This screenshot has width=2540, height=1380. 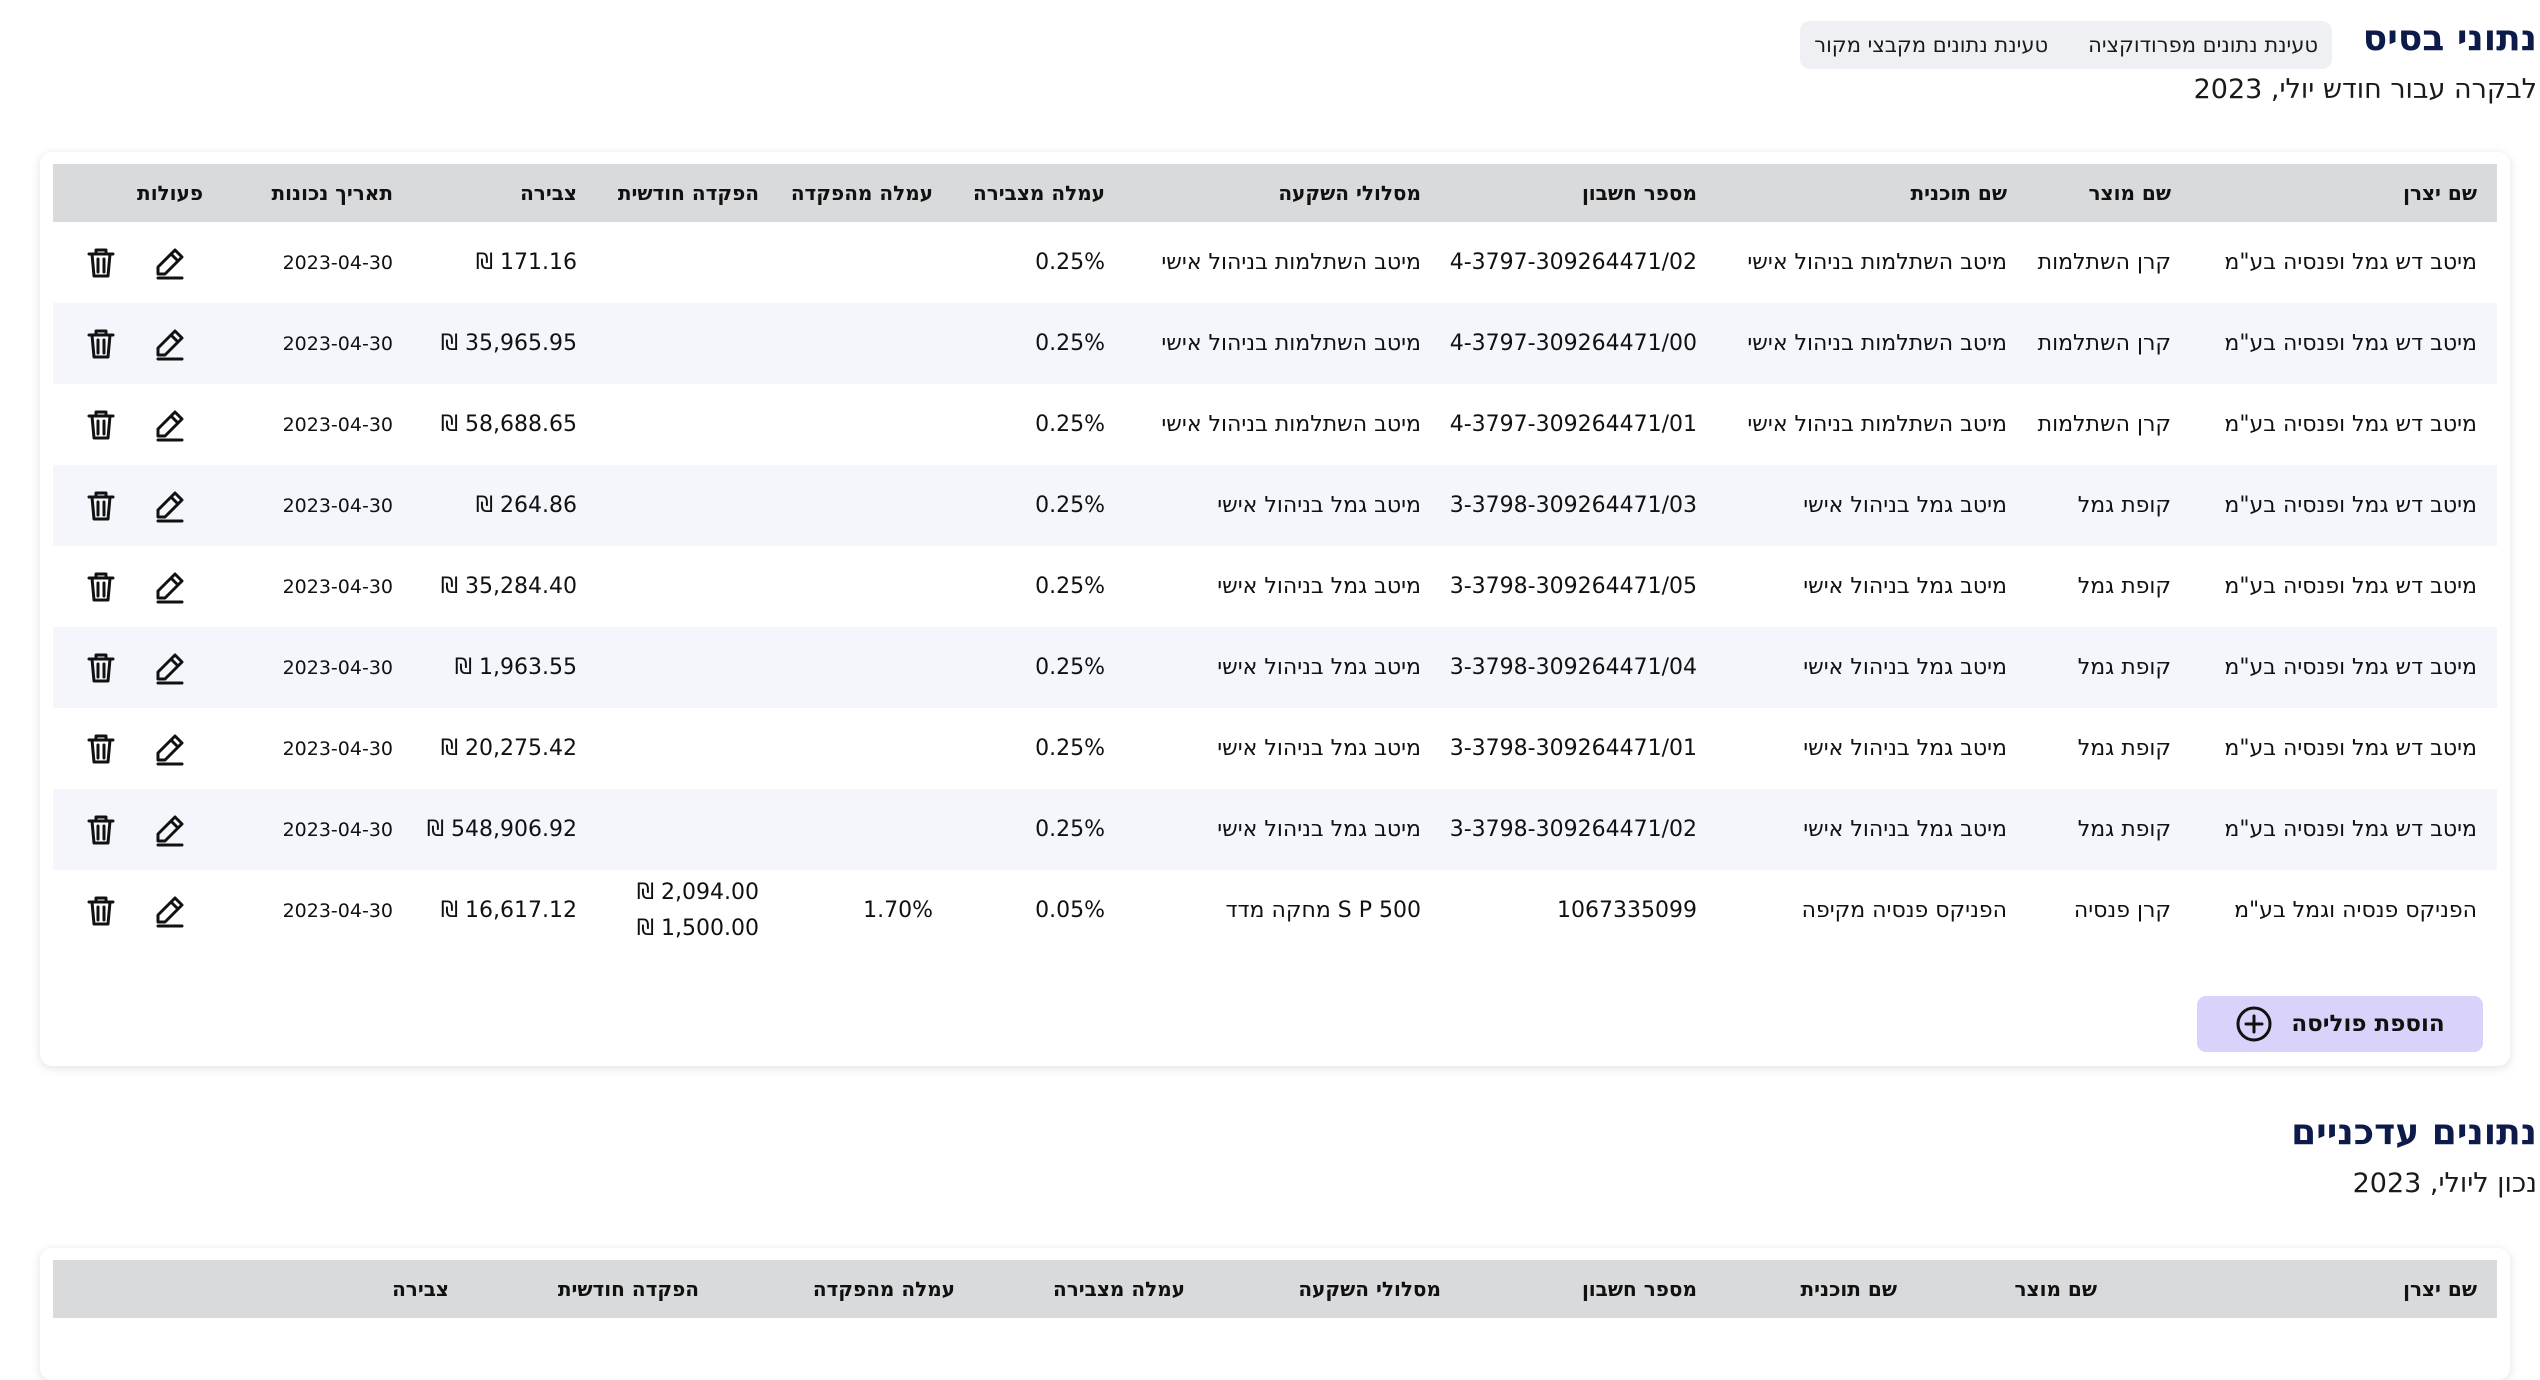 What do you see at coordinates (697, 892) in the screenshot?
I see `monthly-deposit-line: 2,094.00 ₪` at bounding box center [697, 892].